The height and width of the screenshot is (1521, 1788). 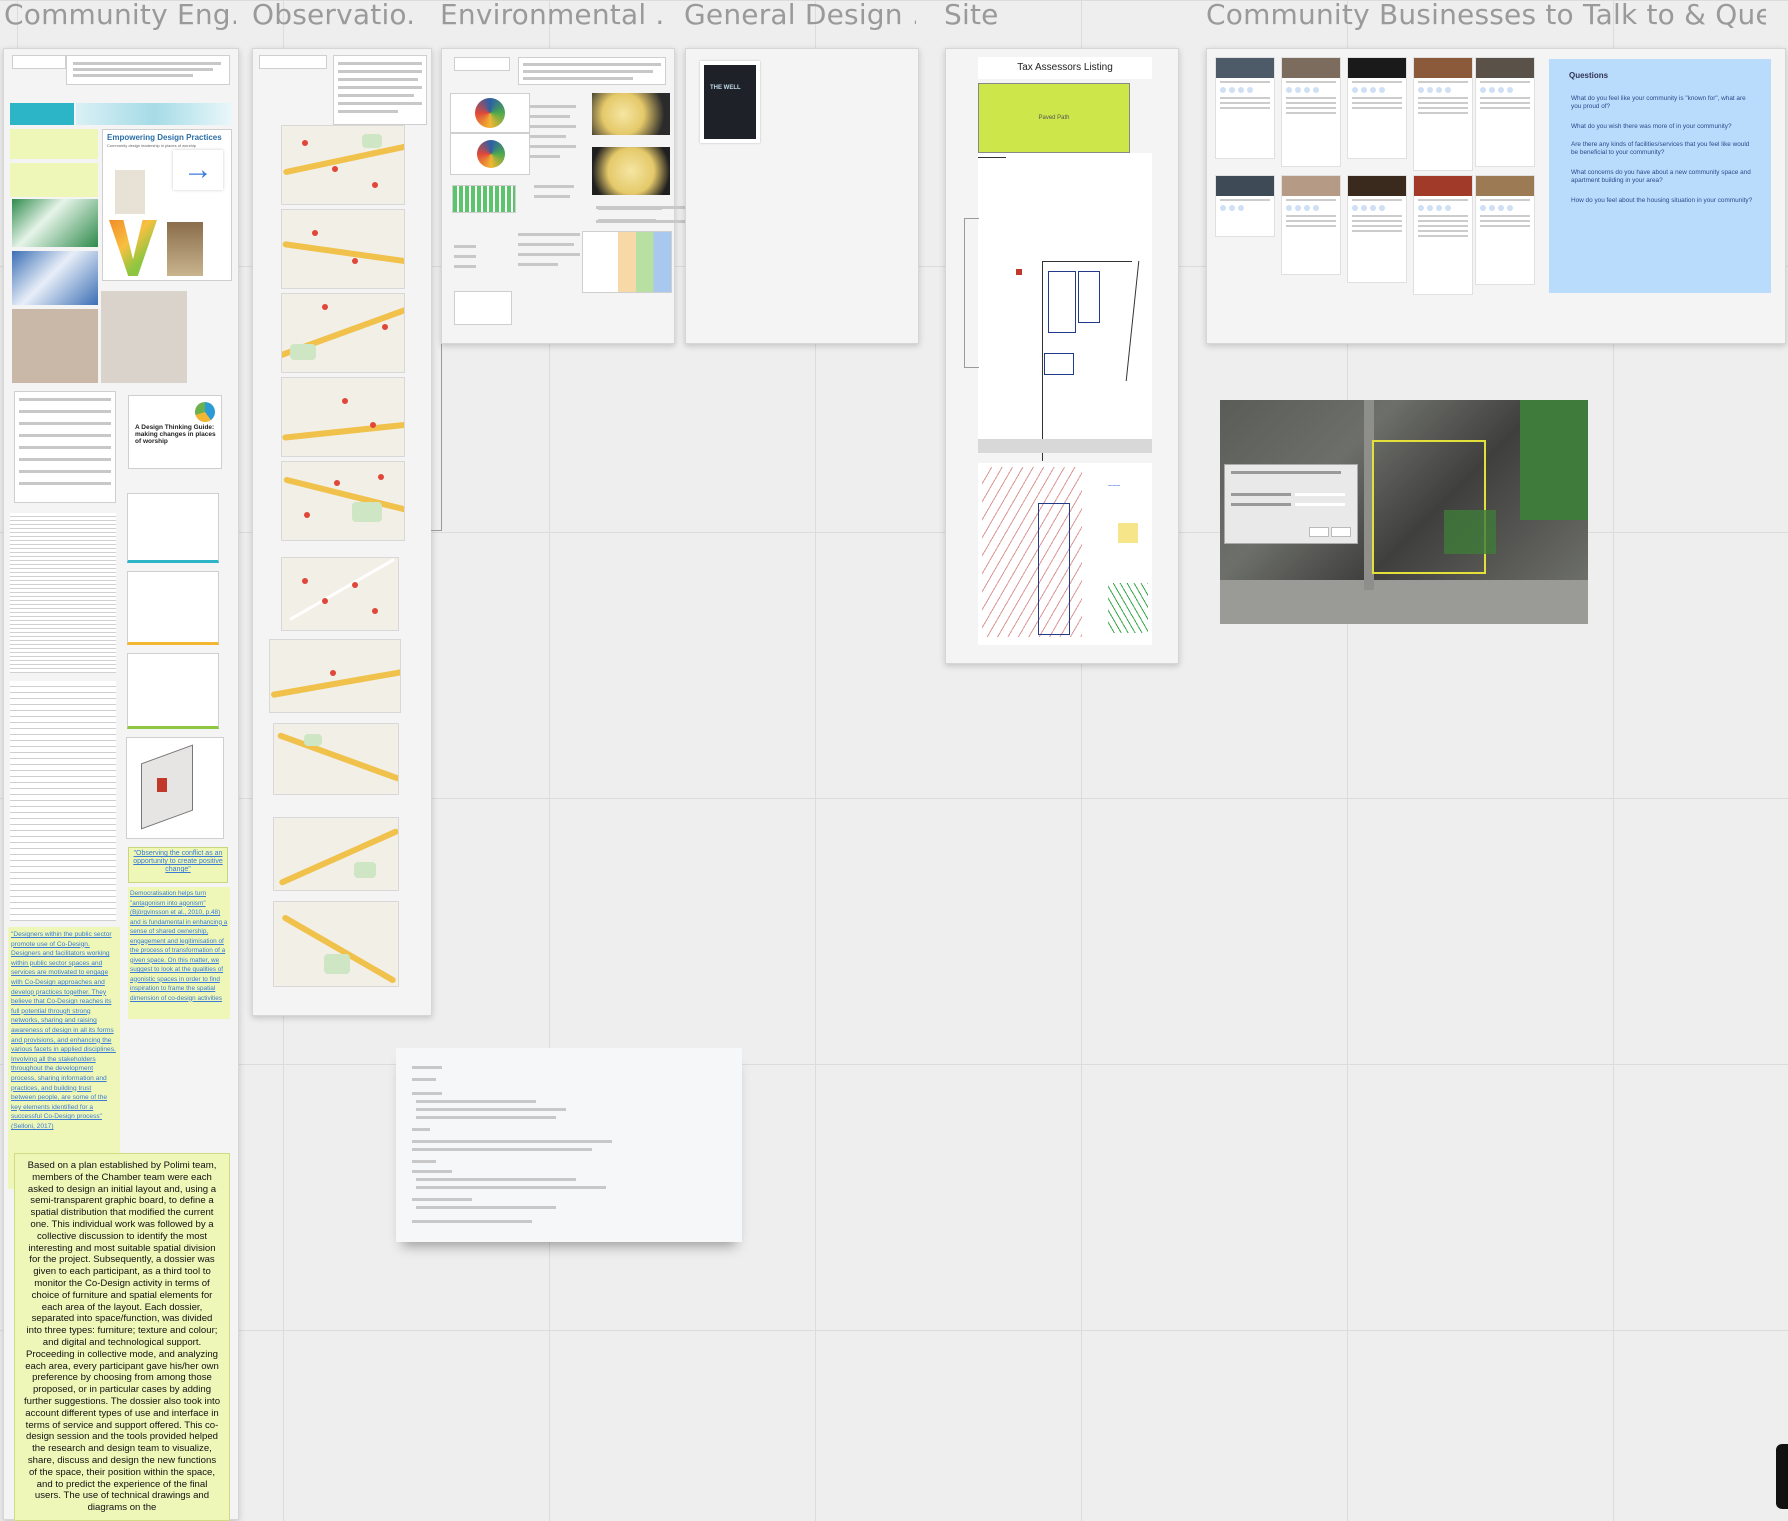 What do you see at coordinates (484, 199) in the screenshot?
I see `heat-chart` at bounding box center [484, 199].